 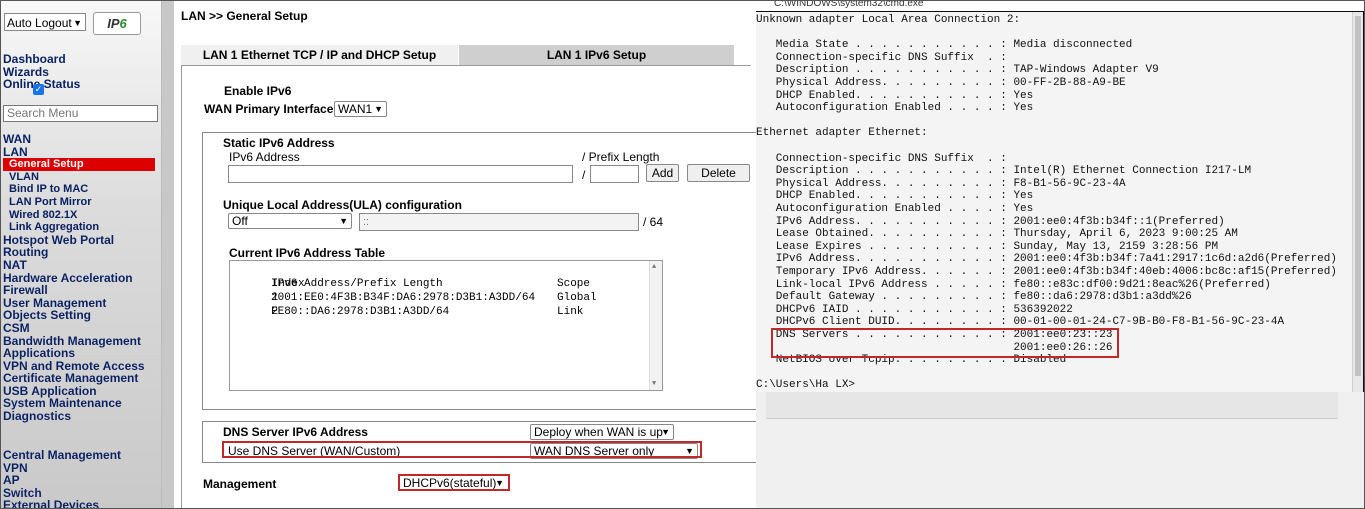 What do you see at coordinates (62, 468) in the screenshot?
I see `sidebar-item-vpn: VPN` at bounding box center [62, 468].